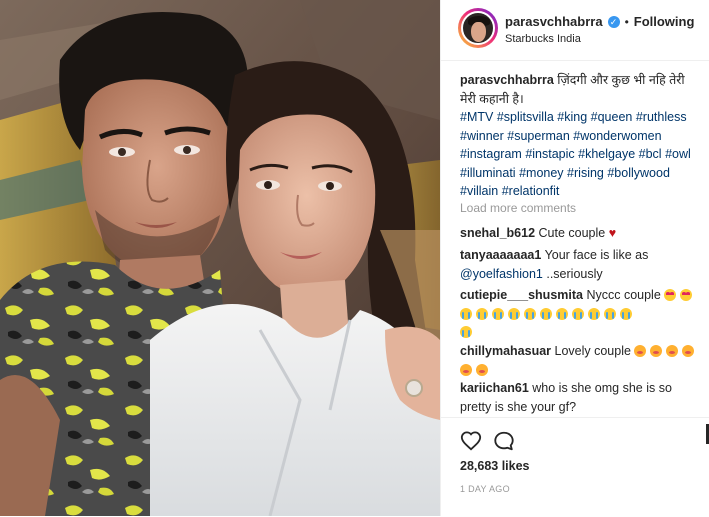 The width and height of the screenshot is (709, 517). Describe the element at coordinates (531, 191) in the screenshot. I see `hashtag-link: #relationfit` at that location.